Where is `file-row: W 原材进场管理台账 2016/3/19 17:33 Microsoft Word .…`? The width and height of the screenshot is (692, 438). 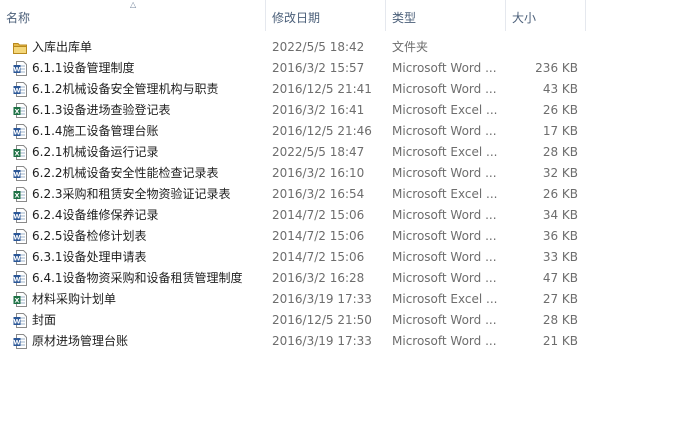 file-row: W 原材进场管理台账 2016/3/19 17:33 Microsoft Word .… is located at coordinates (346, 341).